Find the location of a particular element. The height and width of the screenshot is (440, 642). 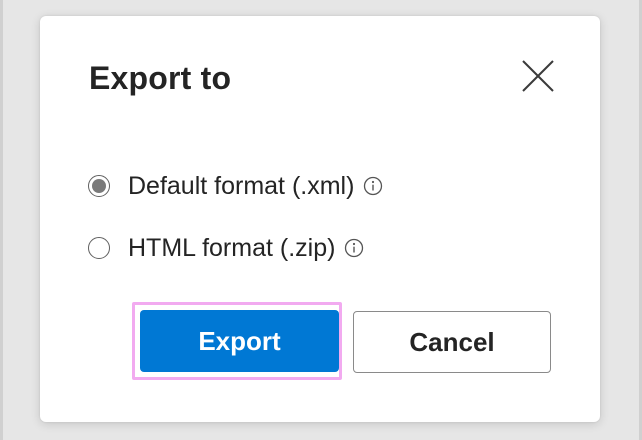

close-icon is located at coordinates (538, 76).